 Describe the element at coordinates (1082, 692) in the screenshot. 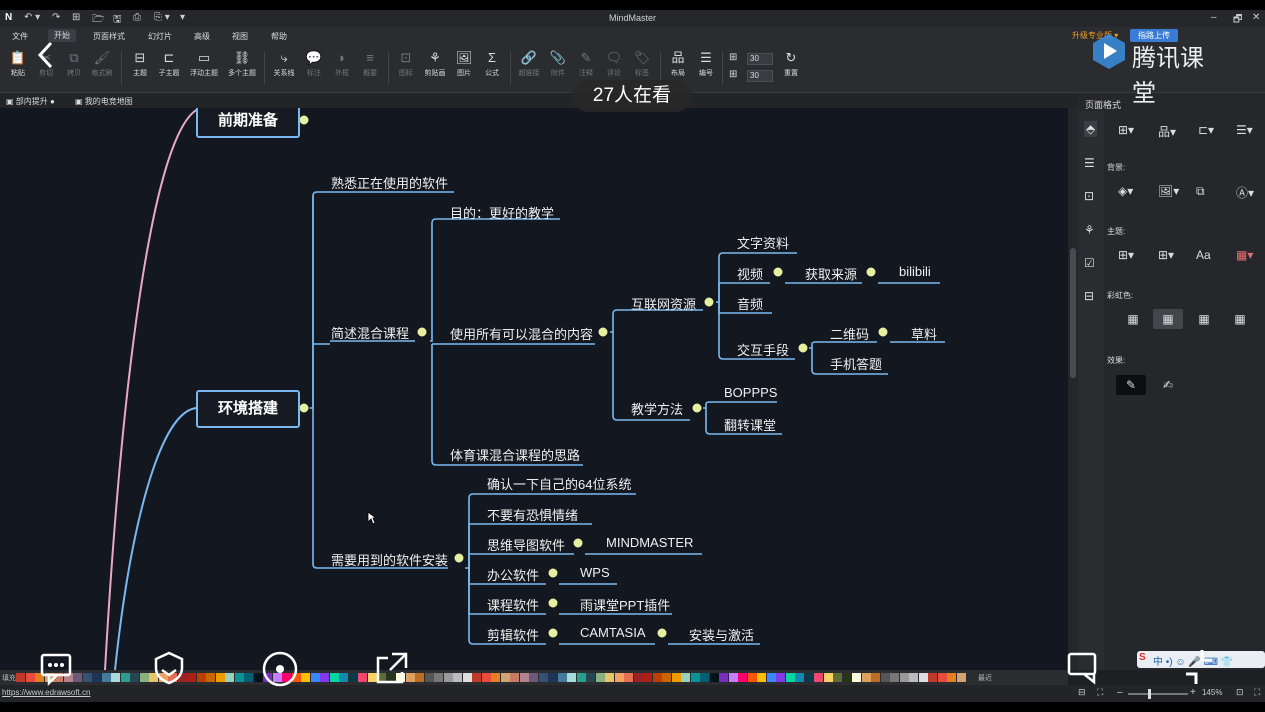

I see `page-view-icon: ⊟` at that location.